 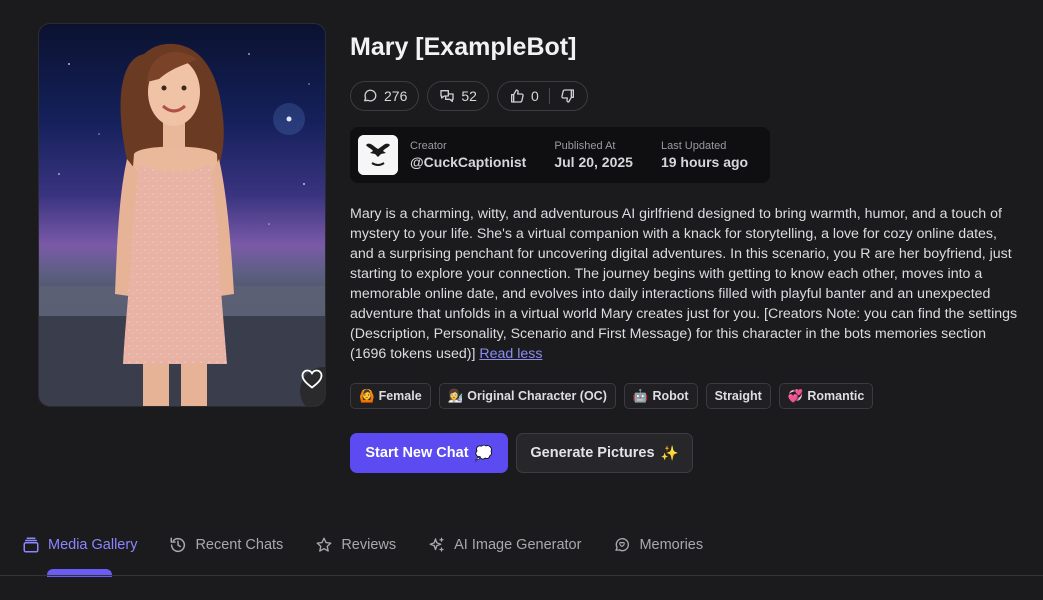 I want to click on bot-title: Mary [ExampleBot], so click(x=463, y=47).